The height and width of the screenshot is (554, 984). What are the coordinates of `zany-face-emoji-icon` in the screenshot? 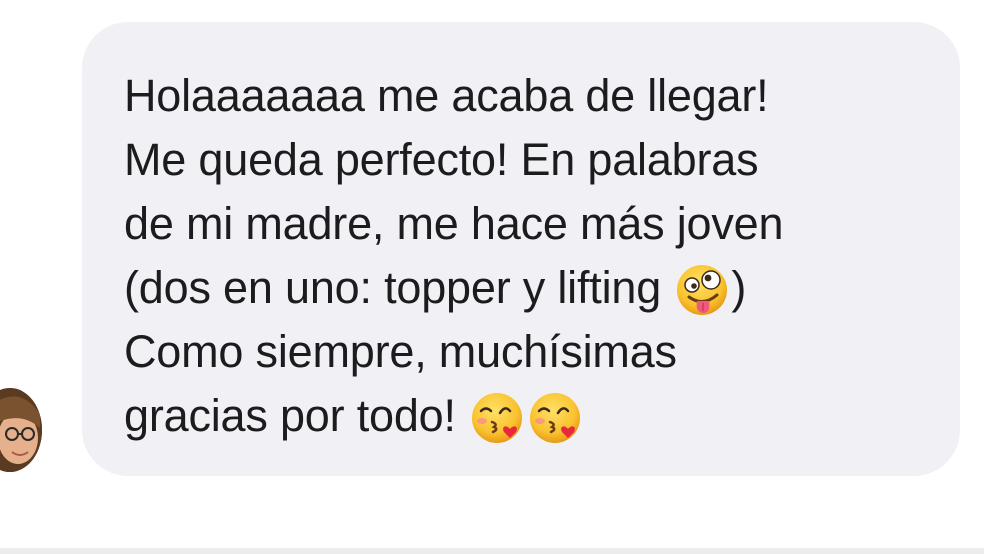 It's located at (702, 290).